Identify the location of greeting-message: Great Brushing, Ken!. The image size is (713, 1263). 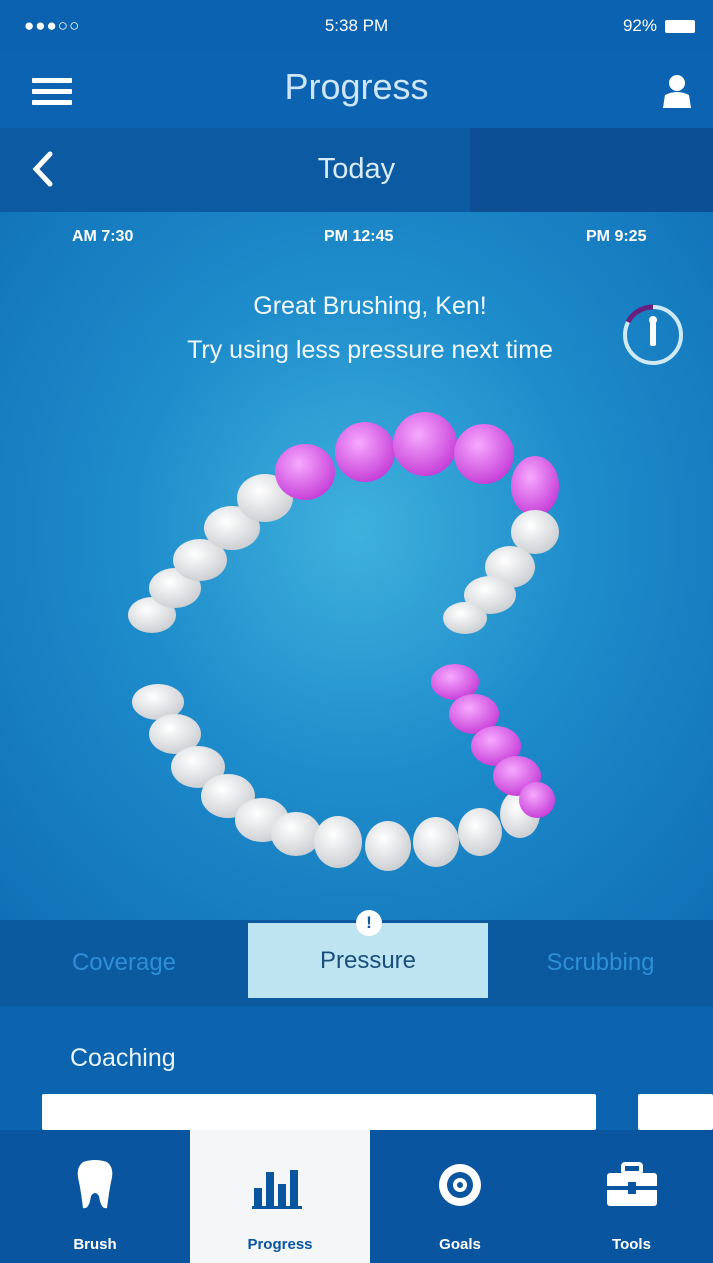
(370, 306).